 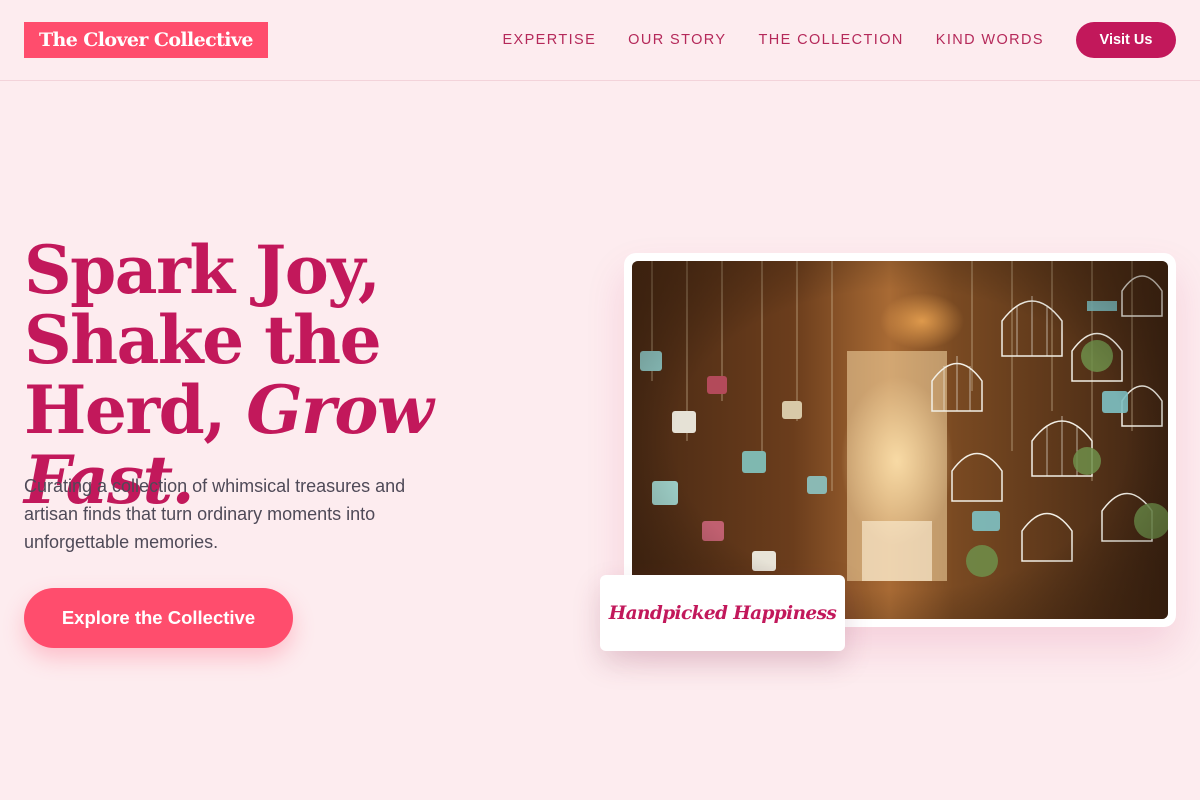 I want to click on image-caption-card: Handpicked Happiness, so click(x=722, y=613).